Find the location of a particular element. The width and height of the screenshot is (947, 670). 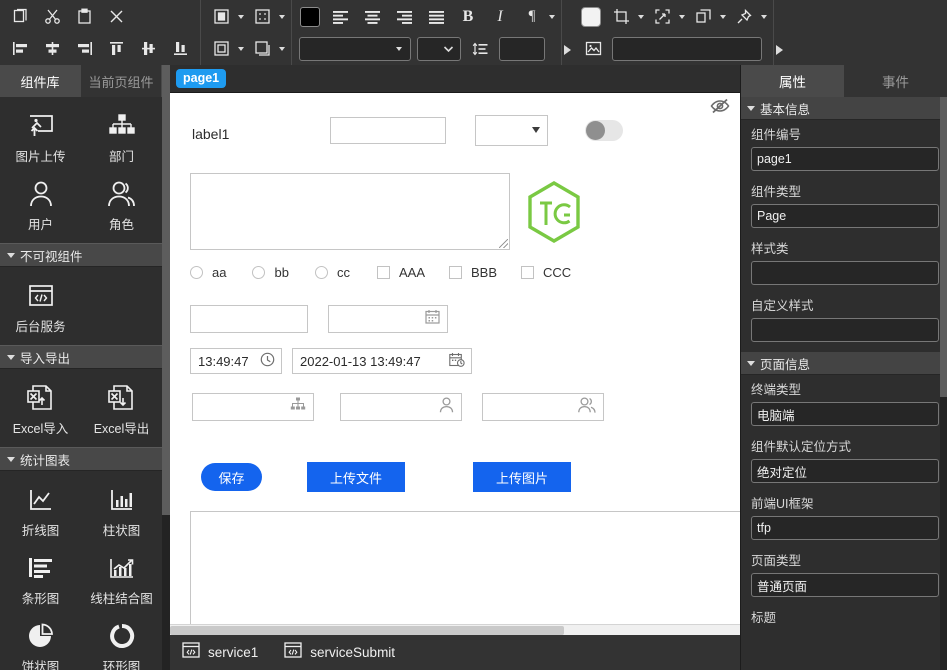

properties-scrollbar-thumb is located at coordinates (943, 247).